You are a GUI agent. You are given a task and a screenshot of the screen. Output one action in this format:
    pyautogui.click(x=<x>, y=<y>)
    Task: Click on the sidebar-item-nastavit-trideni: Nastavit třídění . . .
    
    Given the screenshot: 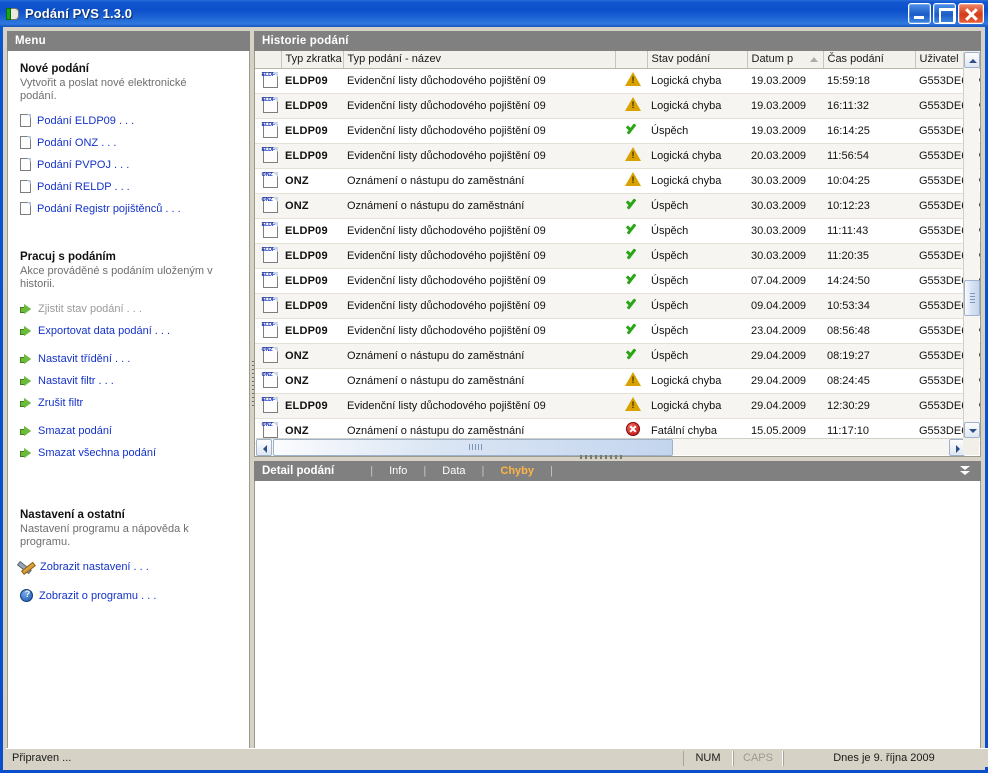 What is the action you would take?
    pyautogui.click(x=129, y=358)
    